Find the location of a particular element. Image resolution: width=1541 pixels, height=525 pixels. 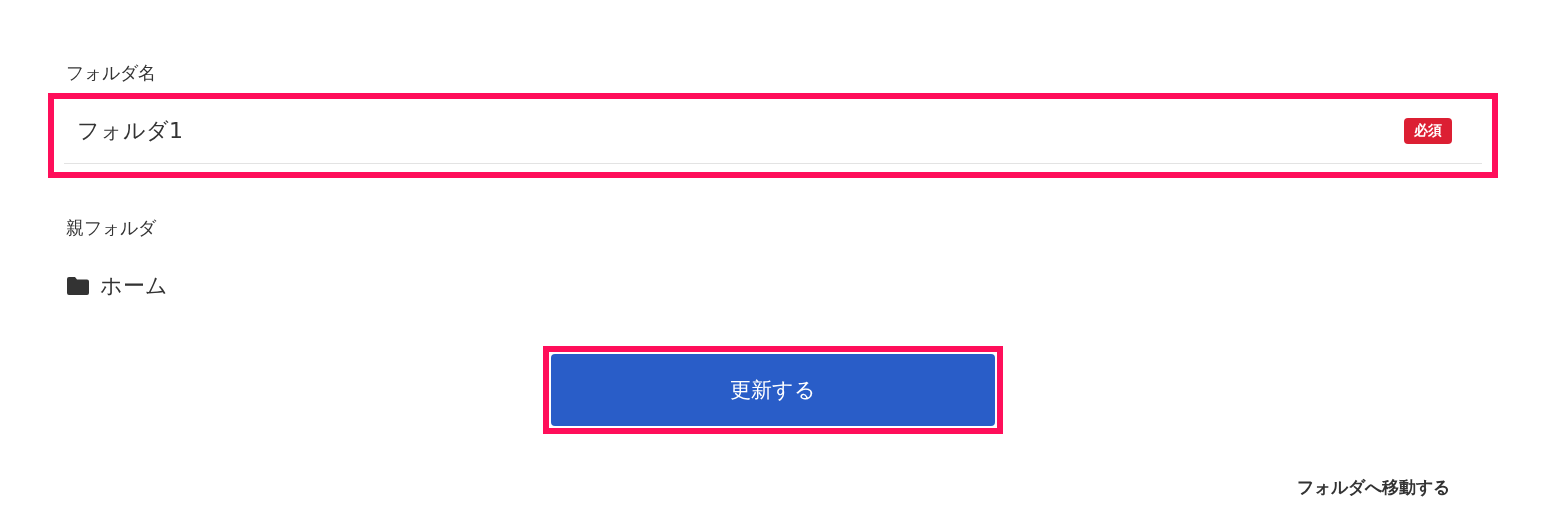

move-to-folder-link: フォルダへ移動する is located at coordinates (1373, 487).